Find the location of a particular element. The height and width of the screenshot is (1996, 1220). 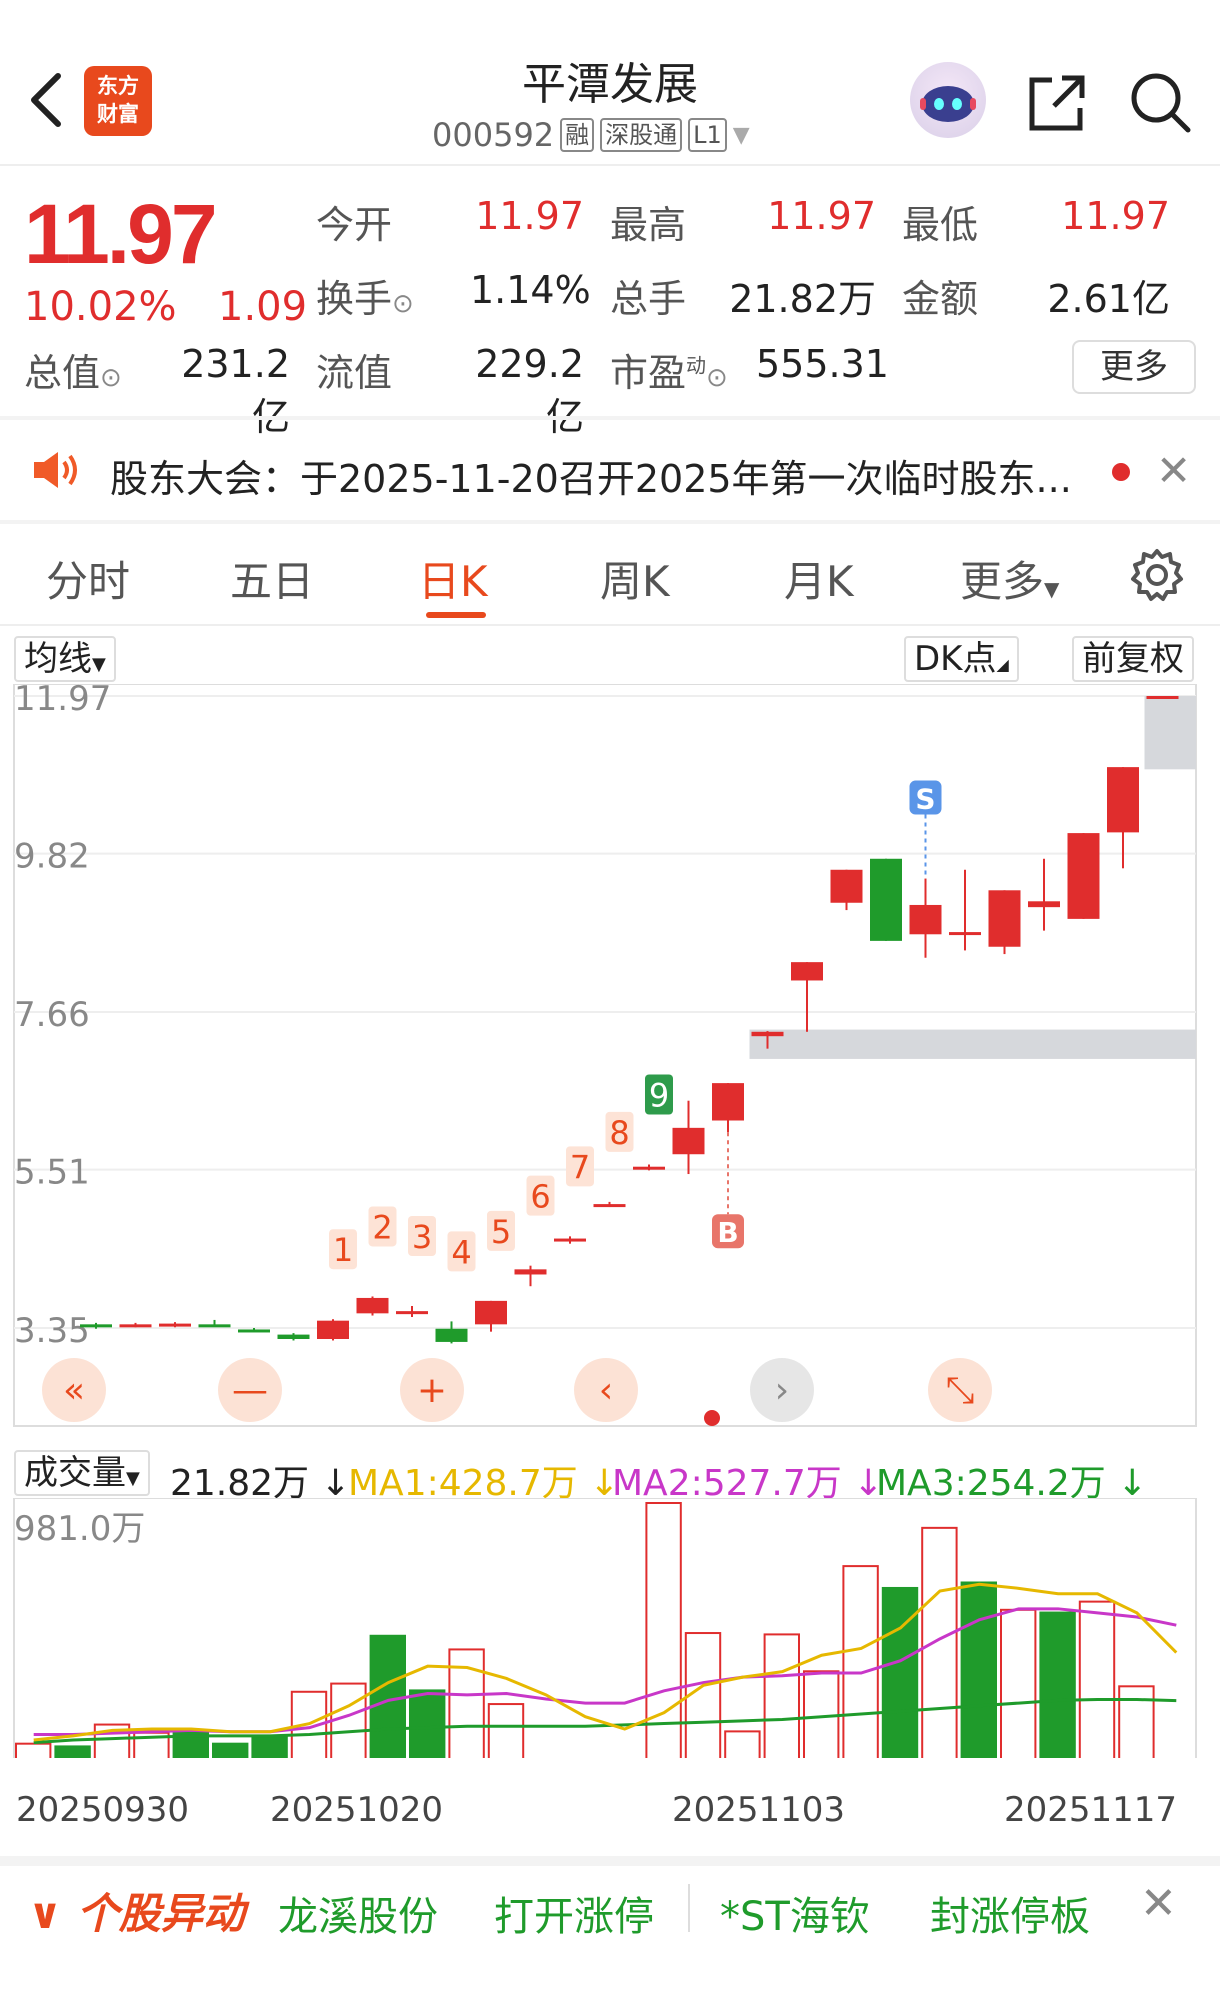

tab-monthly-k: 月K is located at coordinates (819, 578).